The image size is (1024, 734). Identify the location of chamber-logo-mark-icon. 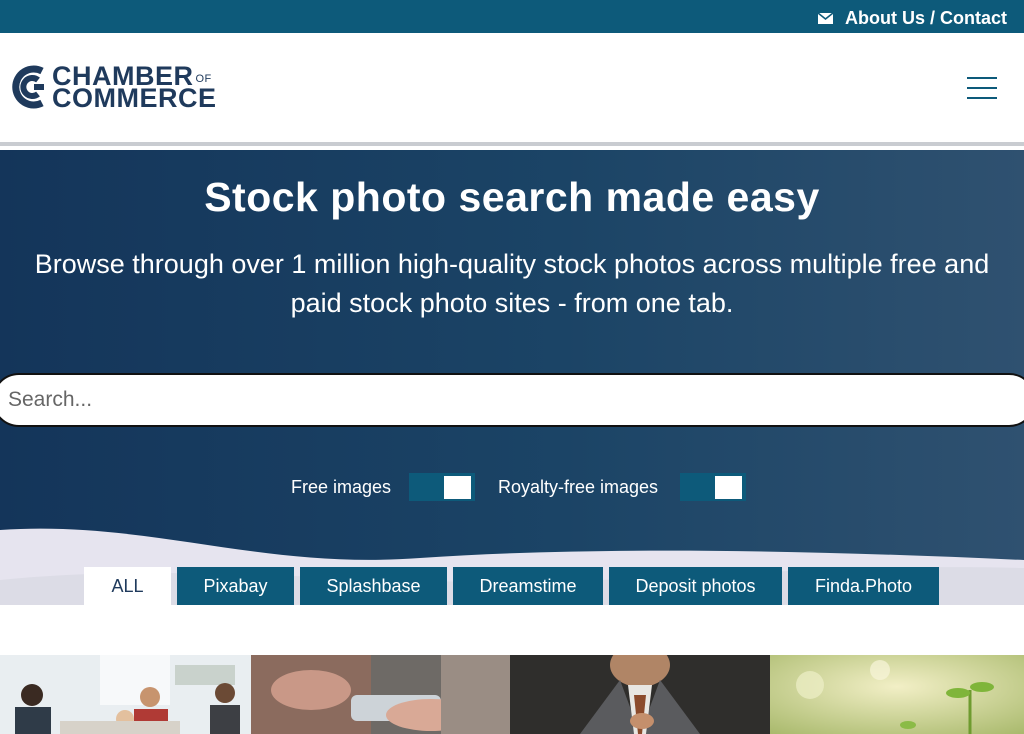
(28, 87).